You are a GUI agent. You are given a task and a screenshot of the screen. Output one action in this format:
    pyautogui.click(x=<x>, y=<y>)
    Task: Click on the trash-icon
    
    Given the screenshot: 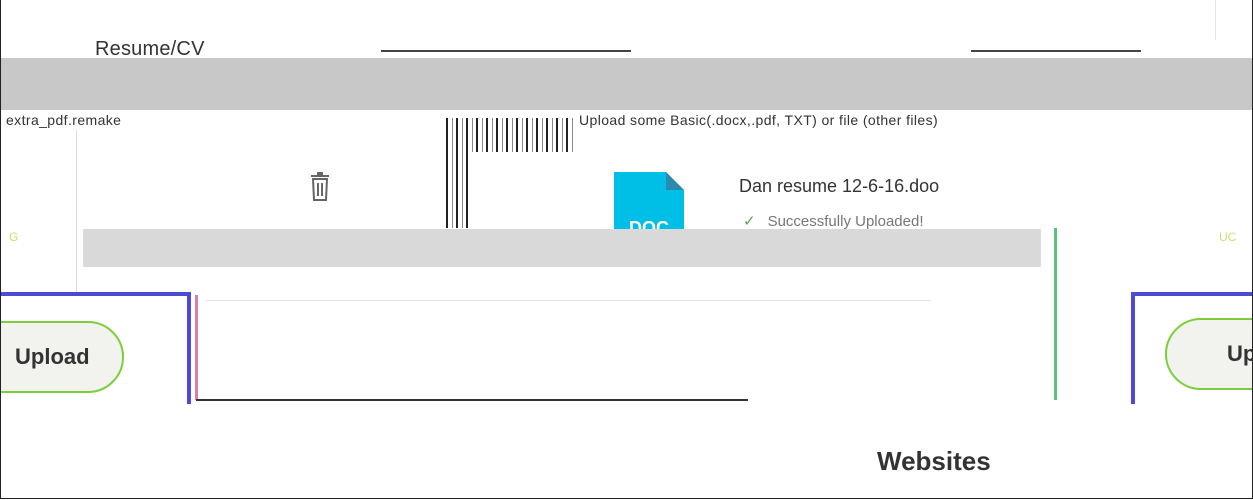 What is the action you would take?
    pyautogui.click(x=320, y=187)
    